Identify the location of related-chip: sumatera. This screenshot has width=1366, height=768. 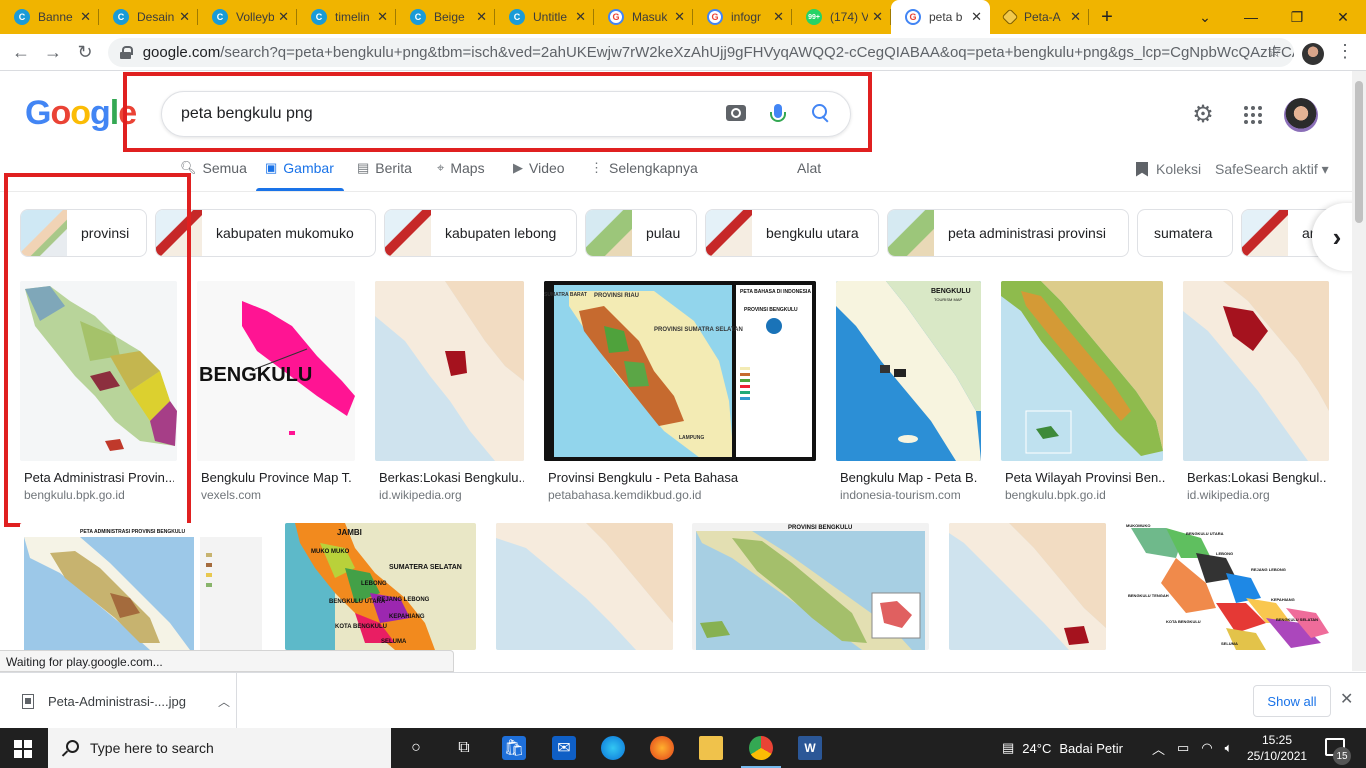
(1185, 233).